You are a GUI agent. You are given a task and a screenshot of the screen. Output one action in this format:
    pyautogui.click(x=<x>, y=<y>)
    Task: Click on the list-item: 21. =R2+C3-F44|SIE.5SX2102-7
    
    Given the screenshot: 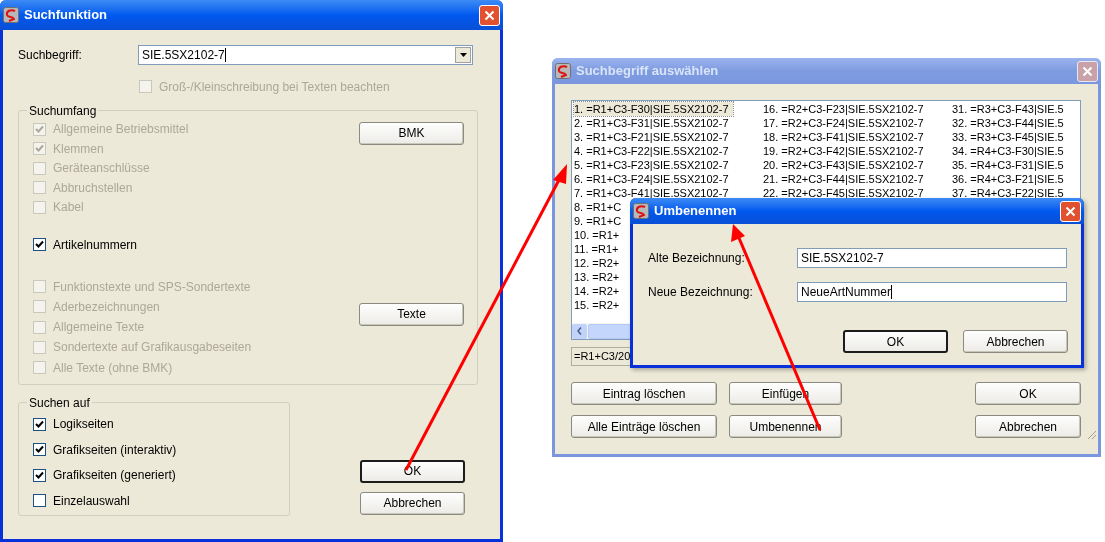 What is the action you would take?
    pyautogui.click(x=845, y=179)
    